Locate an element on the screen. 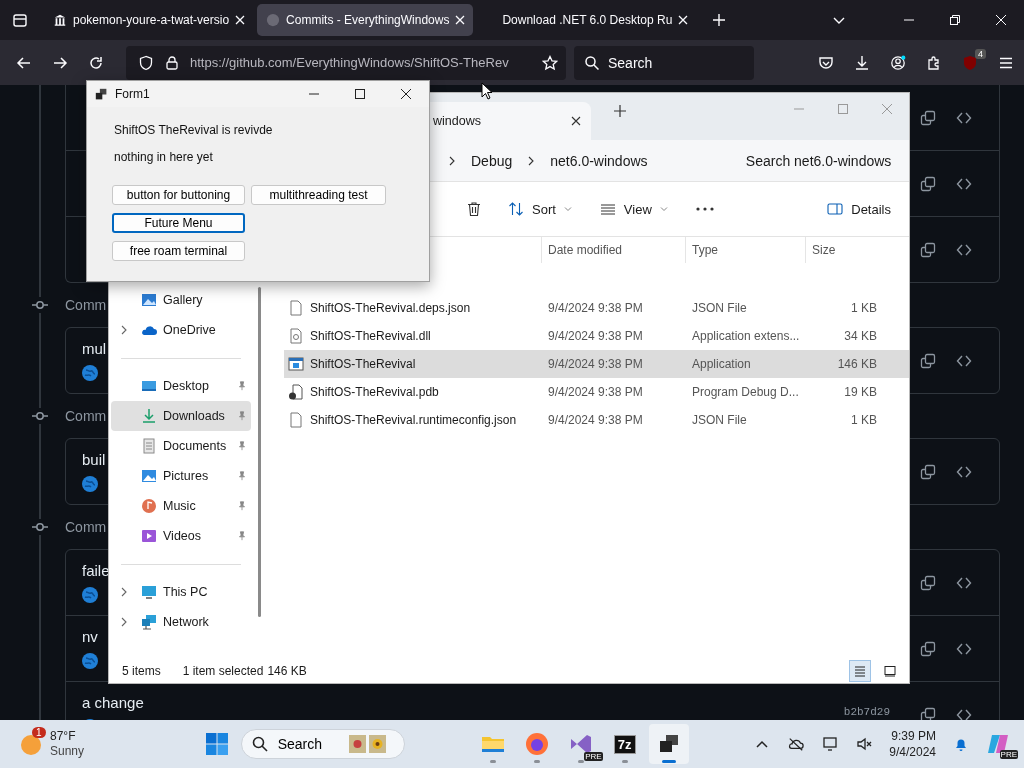  sidebar-item: Documents is located at coordinates (181, 446).